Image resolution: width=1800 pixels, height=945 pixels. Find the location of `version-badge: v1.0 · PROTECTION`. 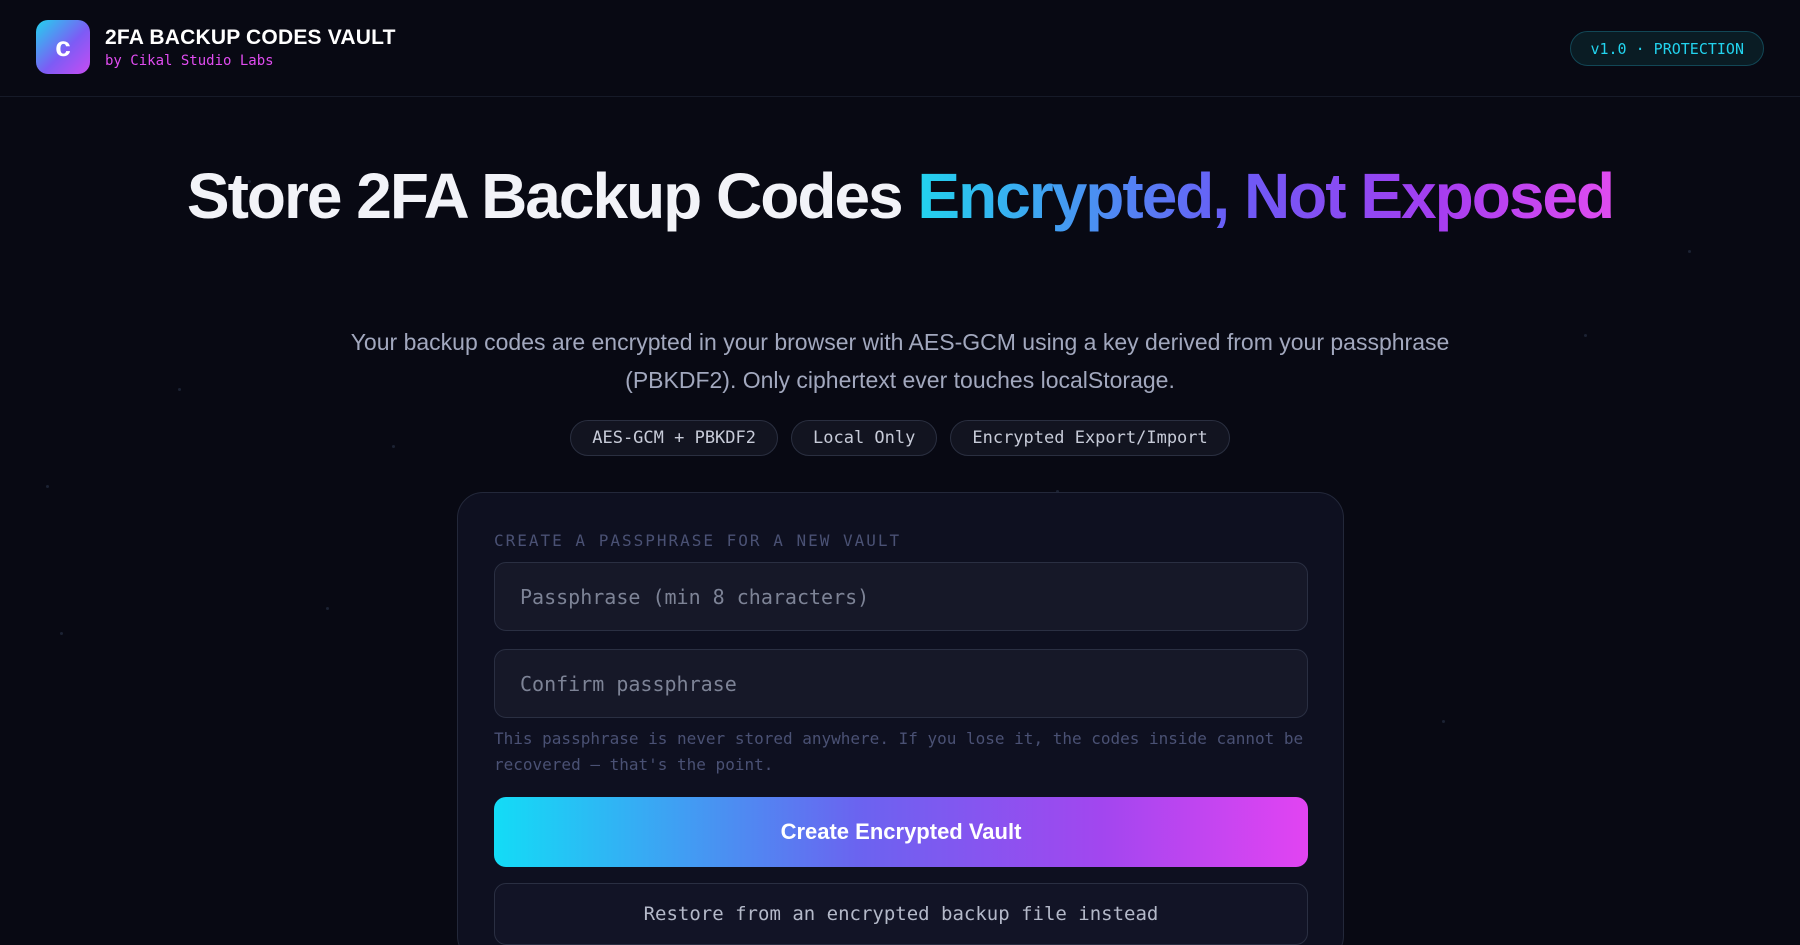

version-badge: v1.0 · PROTECTION is located at coordinates (1667, 48).